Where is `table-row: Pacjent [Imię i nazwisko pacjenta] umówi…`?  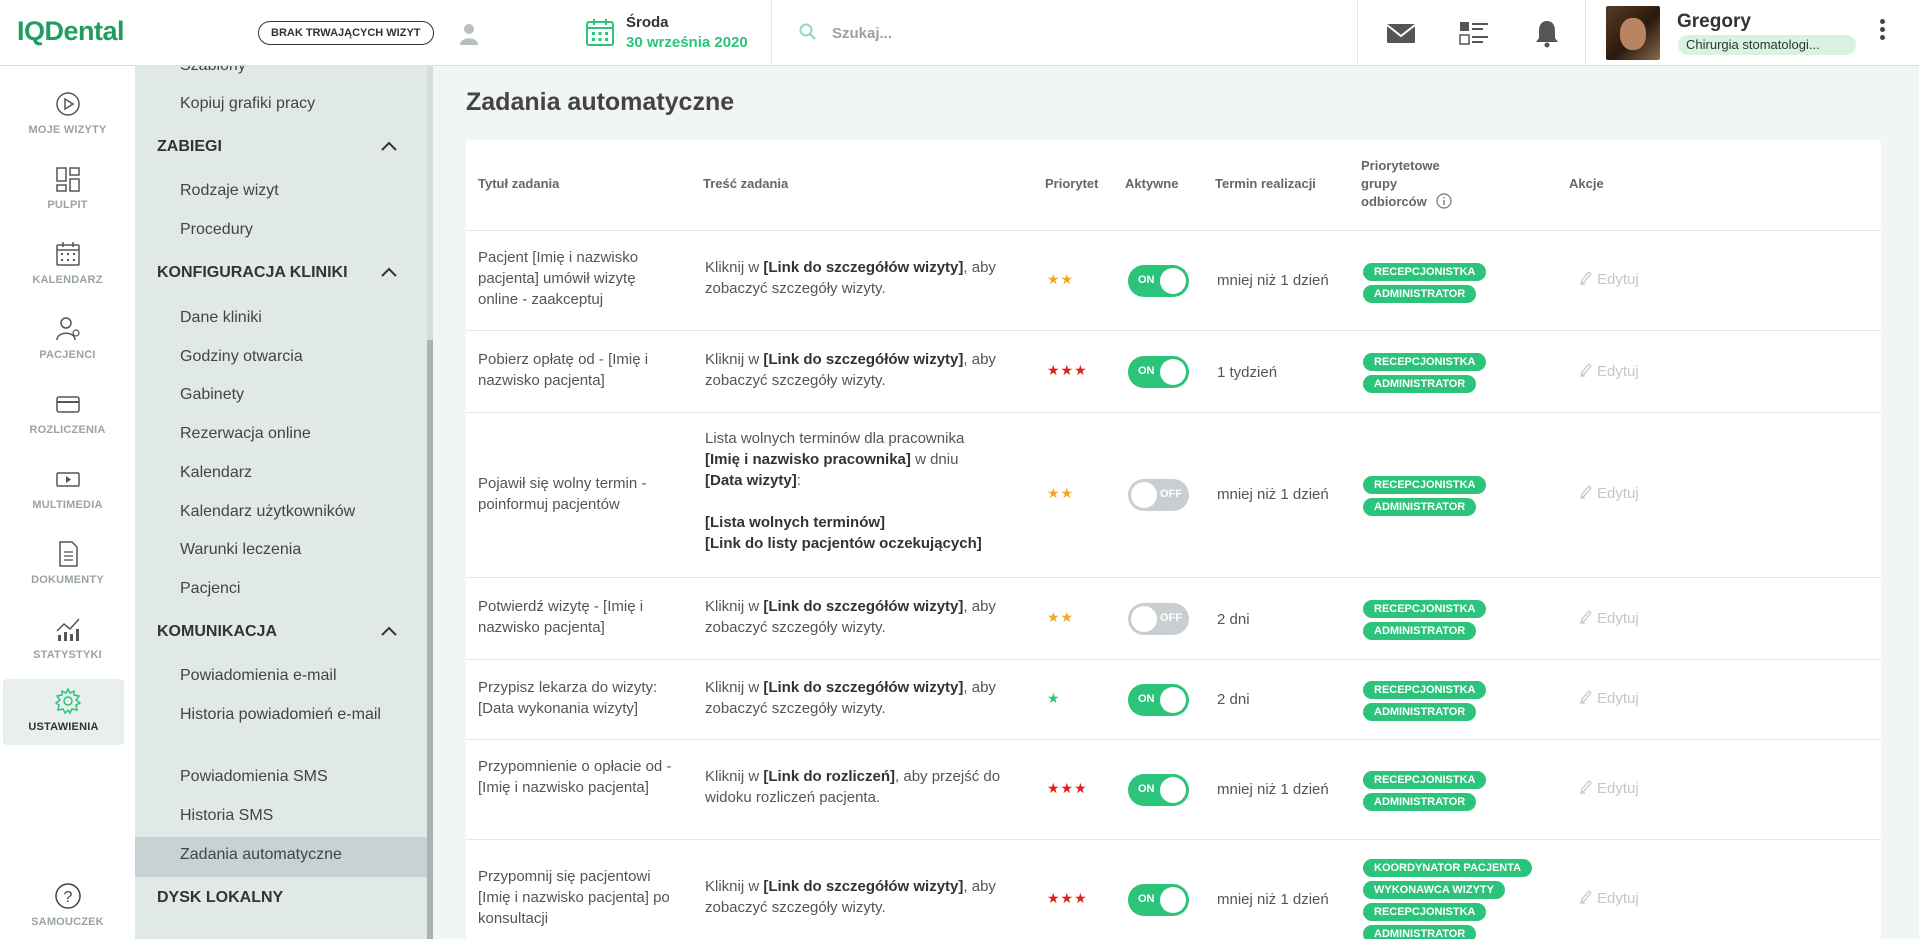 table-row: Pacjent [Imię i nazwisko pacjenta] umówi… is located at coordinates (1173, 280).